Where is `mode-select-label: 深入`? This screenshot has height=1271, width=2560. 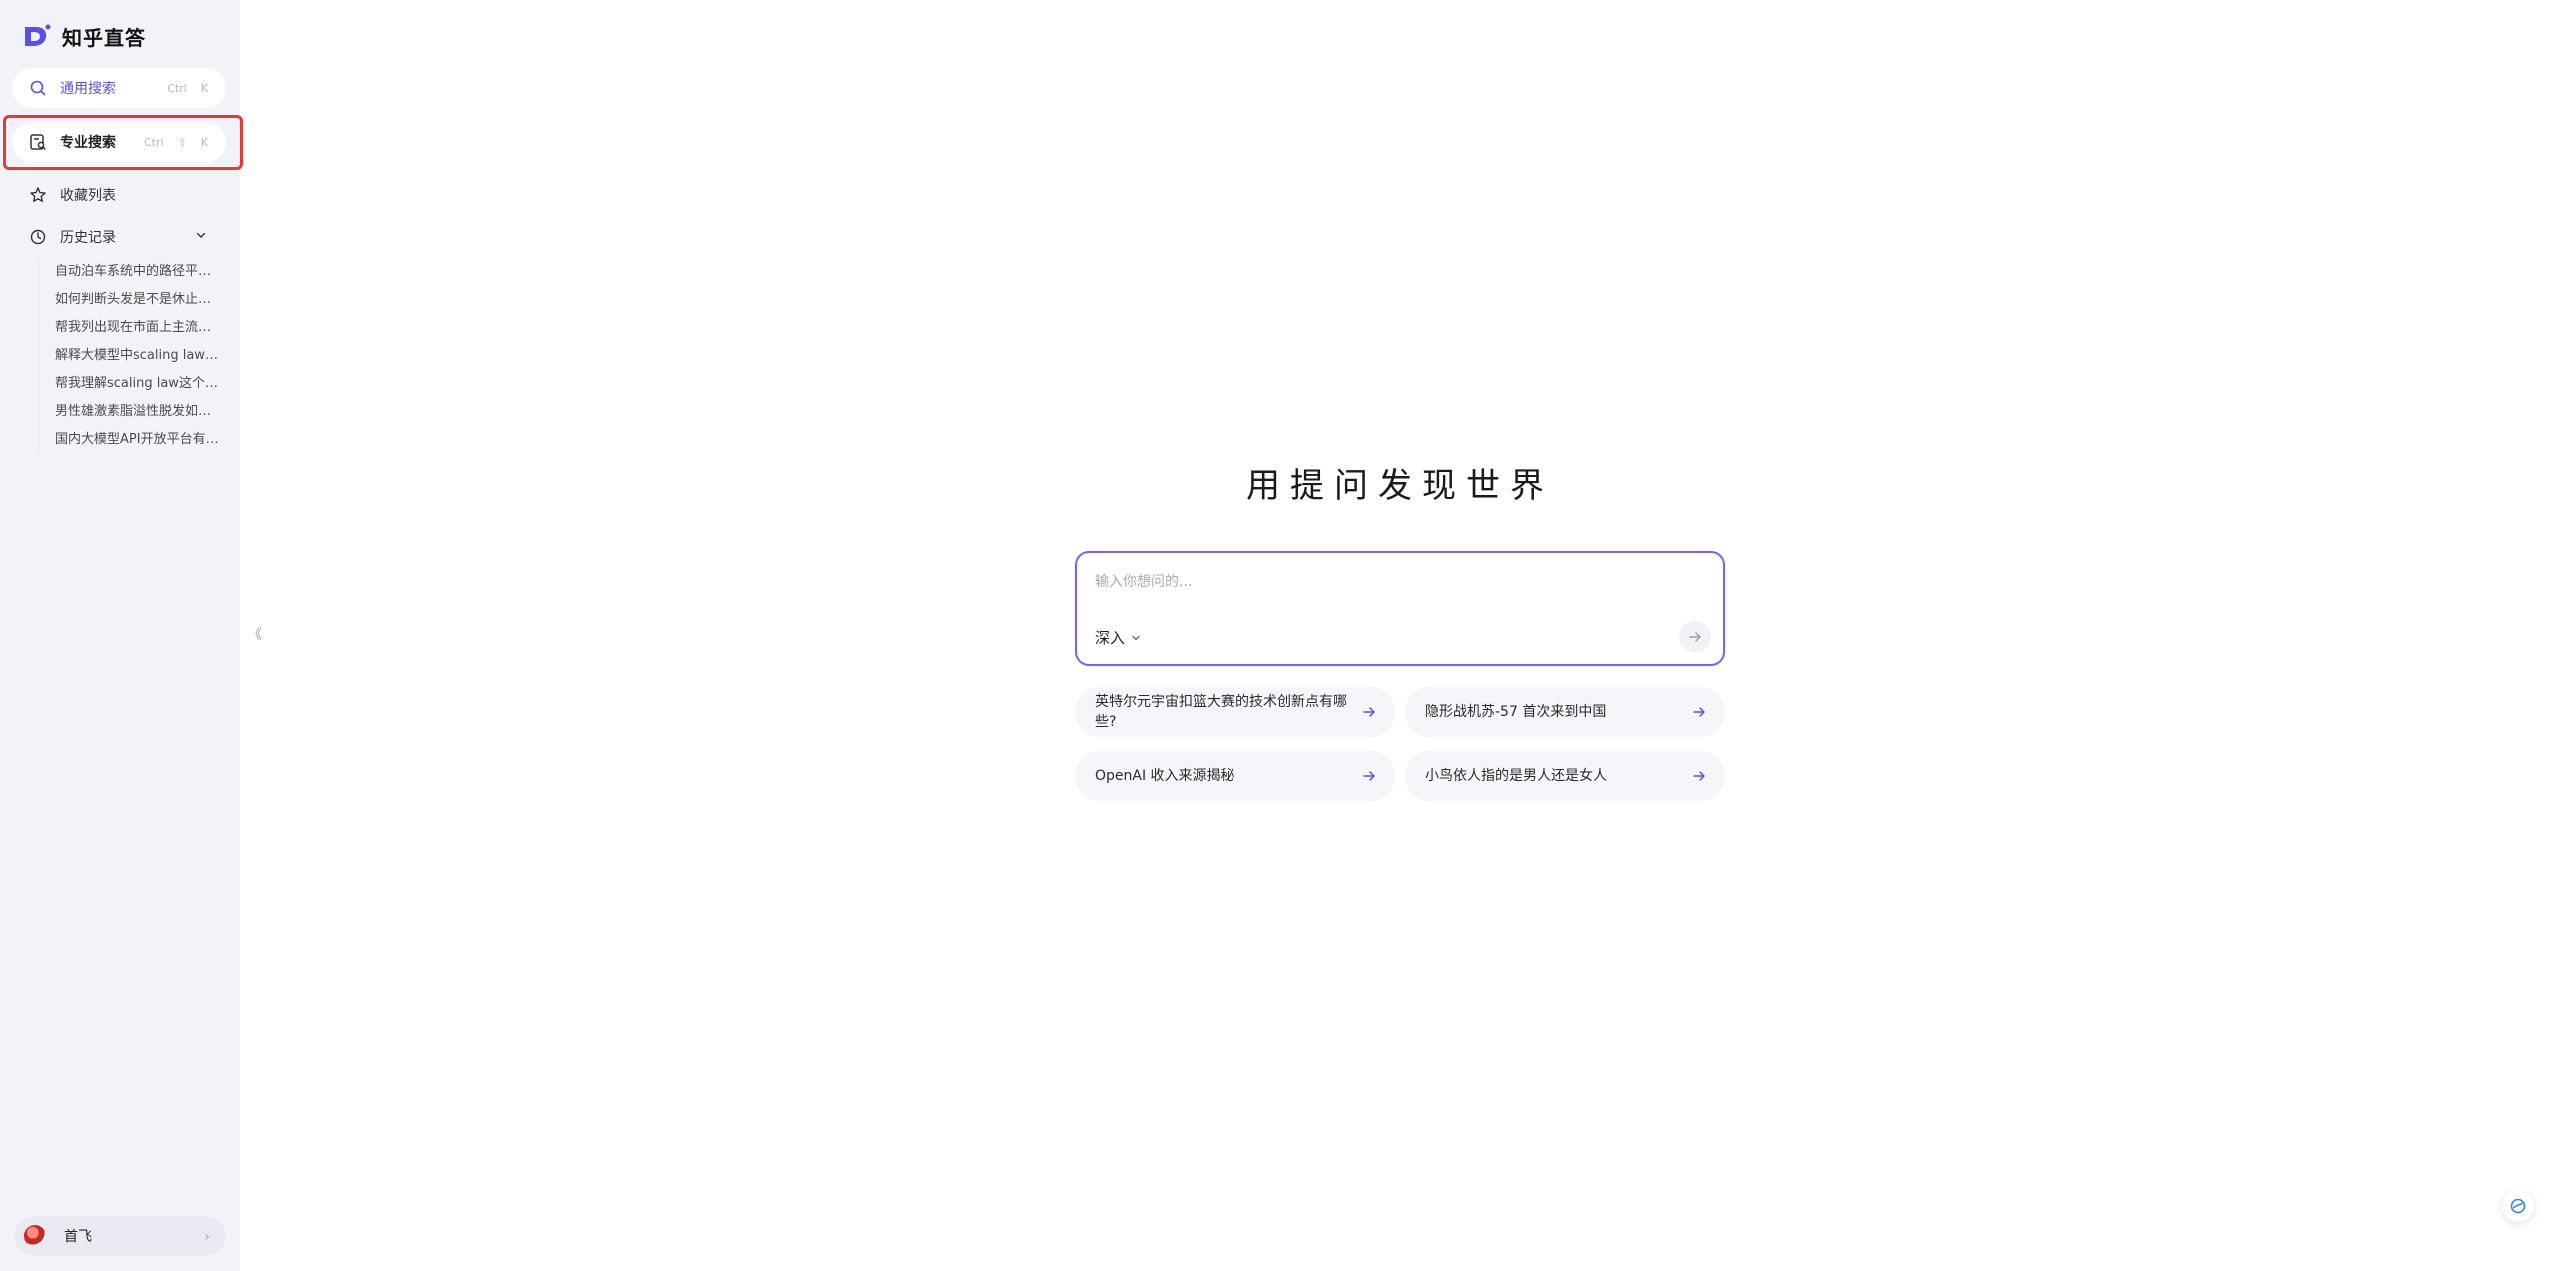
mode-select-label: 深入 is located at coordinates (1110, 638).